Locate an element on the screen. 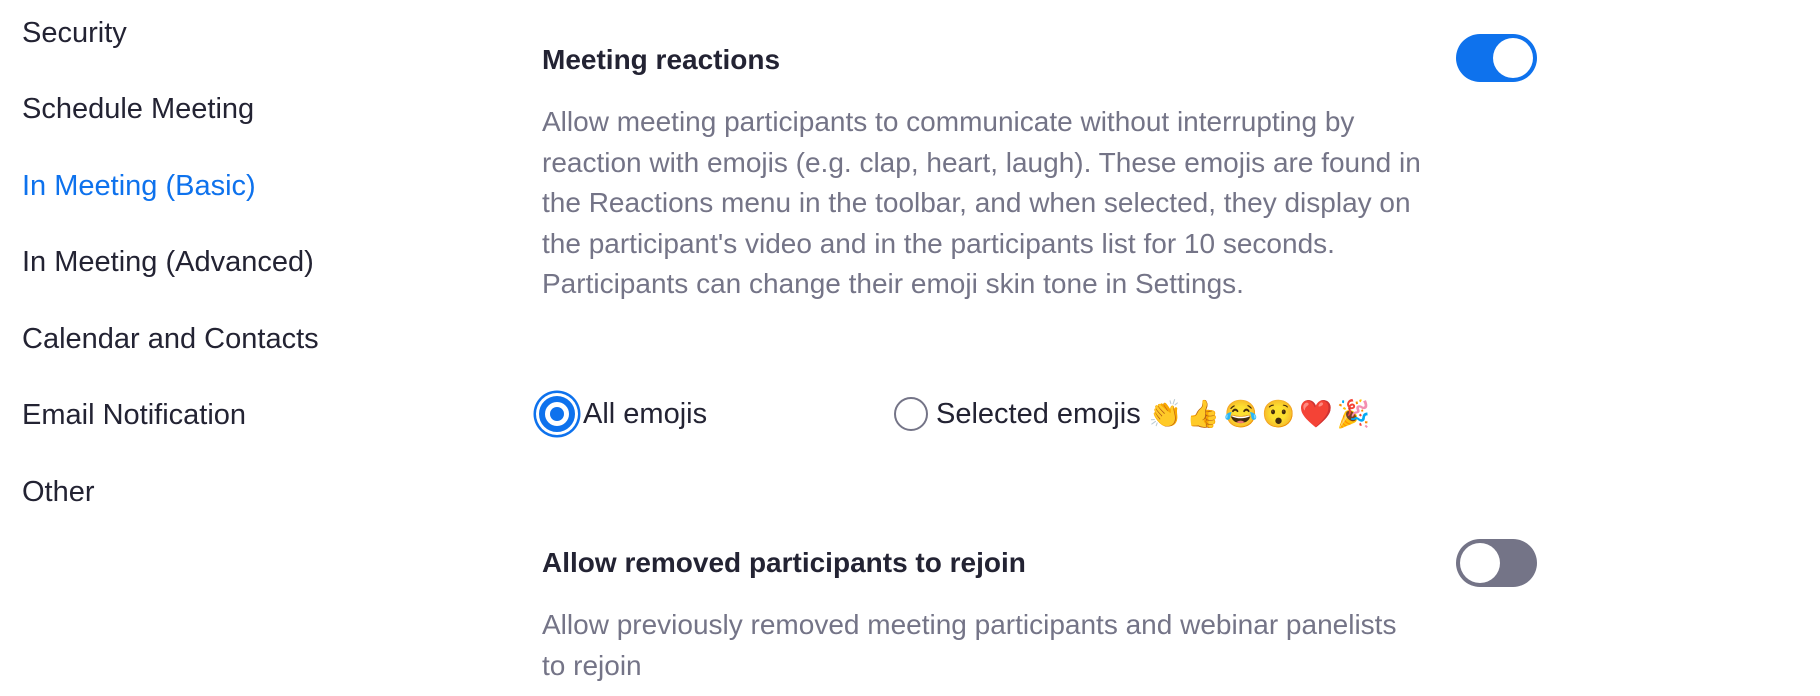  radio-all-emojis: All emojis is located at coordinates (621, 414).